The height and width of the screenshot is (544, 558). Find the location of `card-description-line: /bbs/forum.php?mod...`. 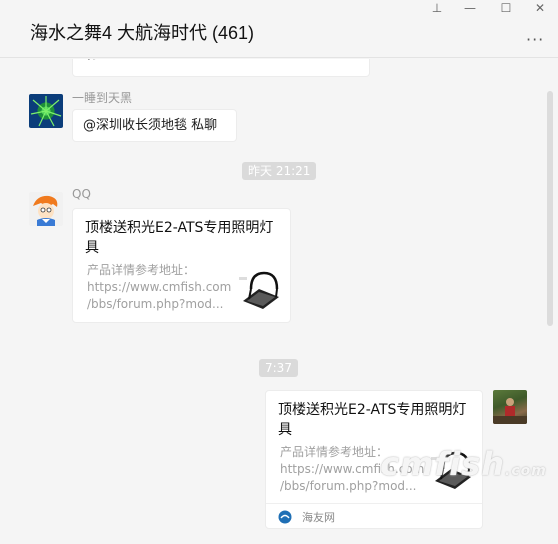

card-description-line: /bbs/forum.php?mod... is located at coordinates (155, 304).